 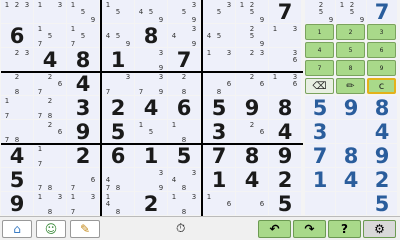 What do you see at coordinates (219, 84) in the screenshot?
I see `board-cell-r4c7: 68` at bounding box center [219, 84].